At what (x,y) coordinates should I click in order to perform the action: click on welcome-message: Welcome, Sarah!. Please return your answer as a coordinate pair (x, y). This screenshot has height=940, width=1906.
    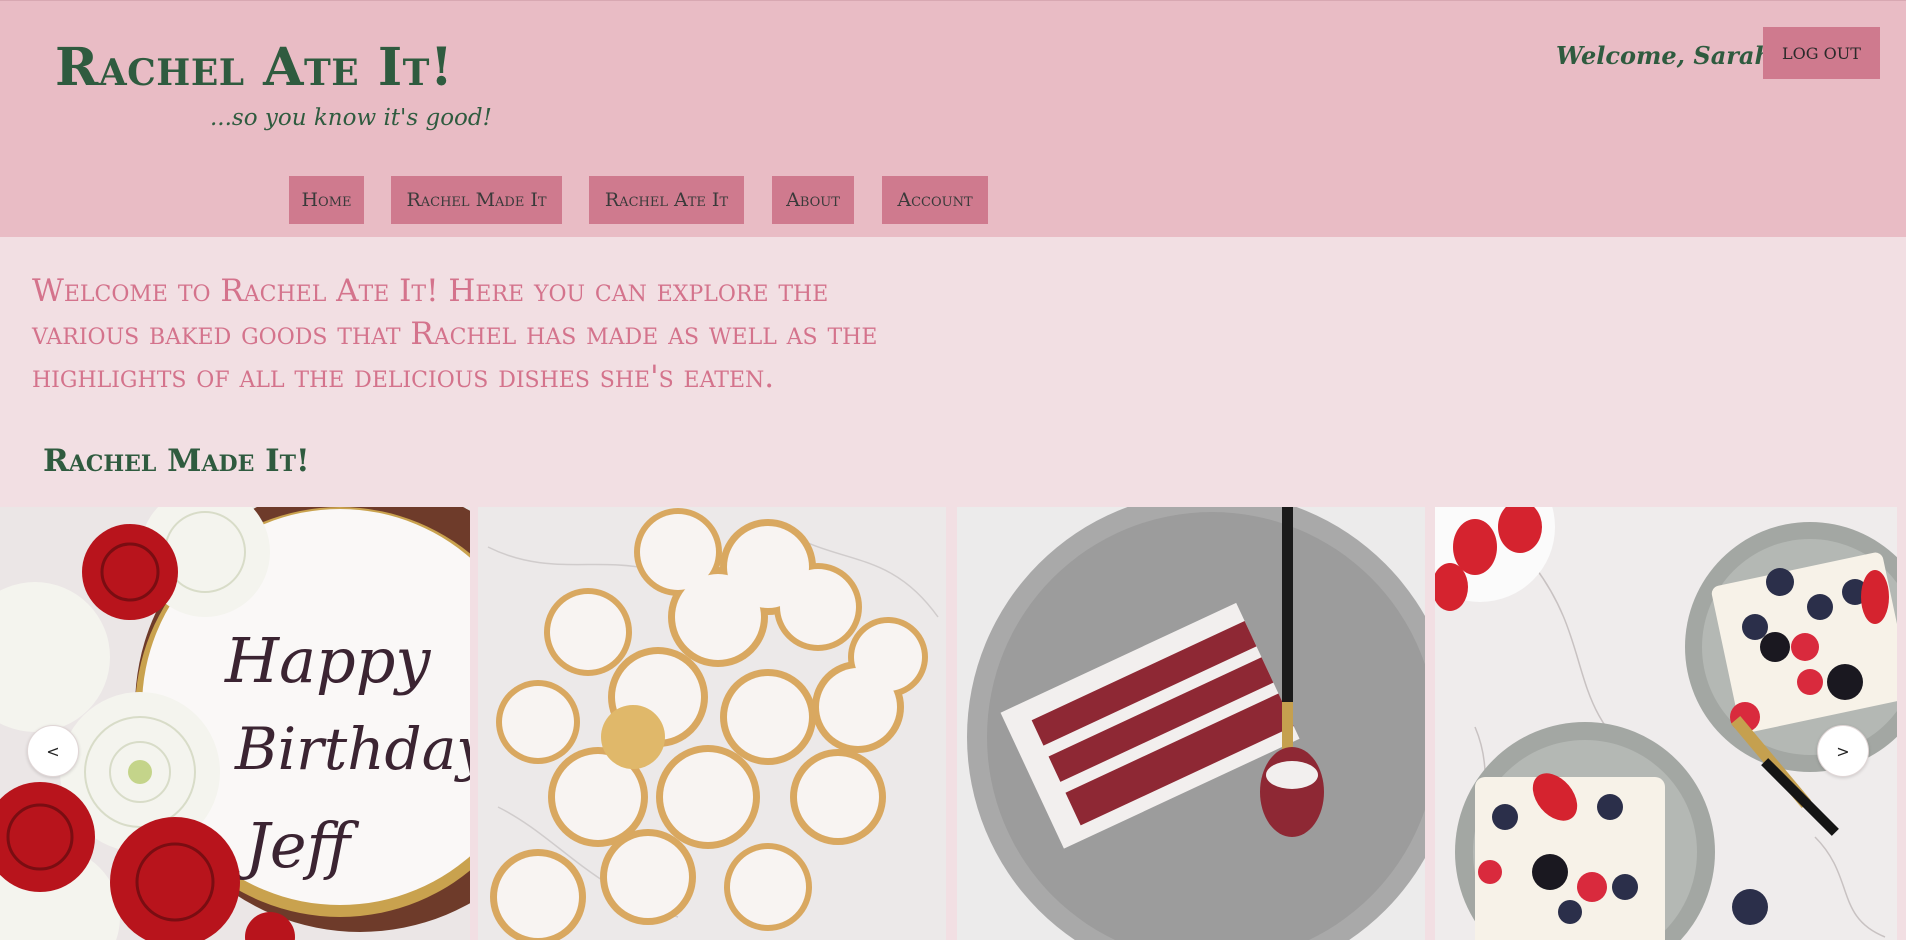
    Looking at the image, I should click on (1669, 55).